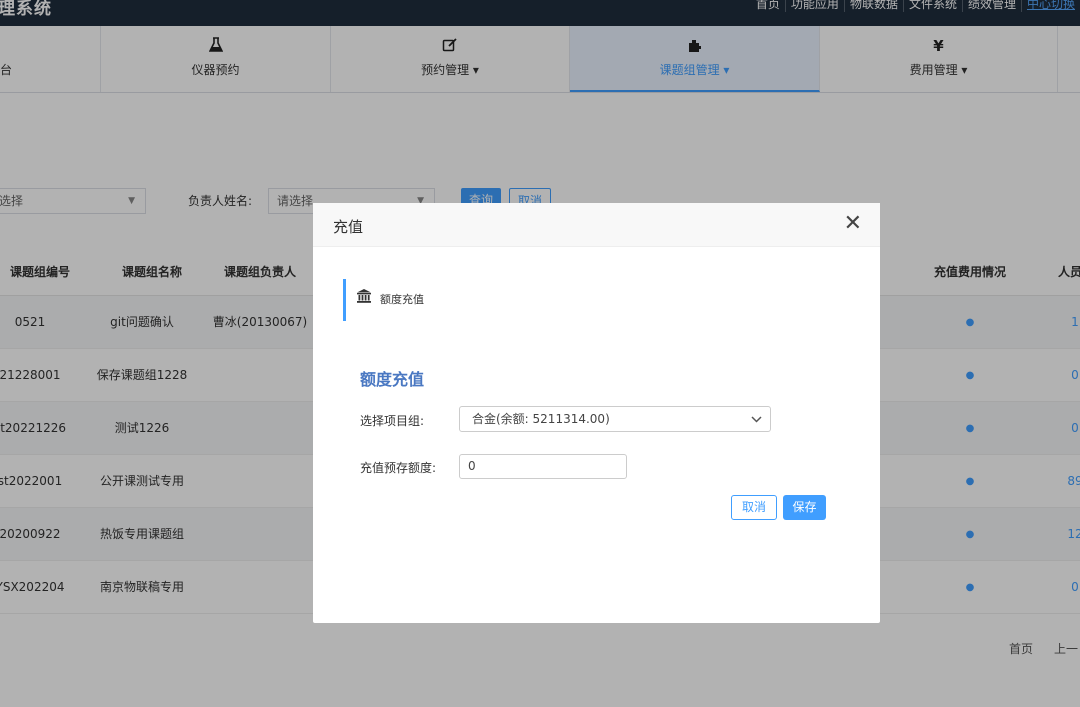 The width and height of the screenshot is (1080, 707). What do you see at coordinates (756, 423) in the screenshot?
I see `chevron-down-icon` at bounding box center [756, 423].